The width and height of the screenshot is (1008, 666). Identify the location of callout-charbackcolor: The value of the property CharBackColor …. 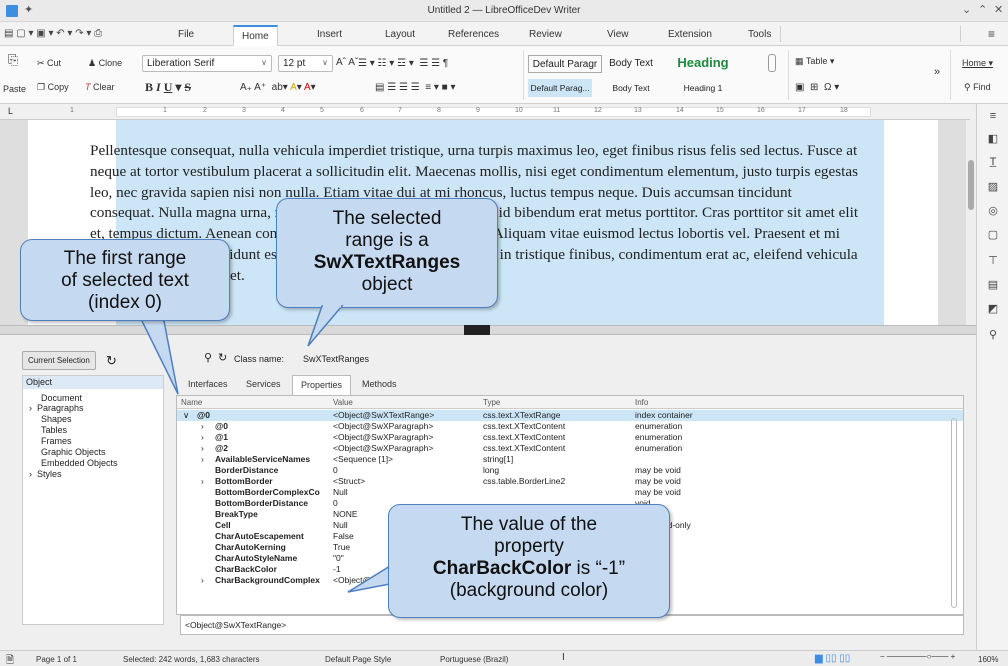
(529, 561).